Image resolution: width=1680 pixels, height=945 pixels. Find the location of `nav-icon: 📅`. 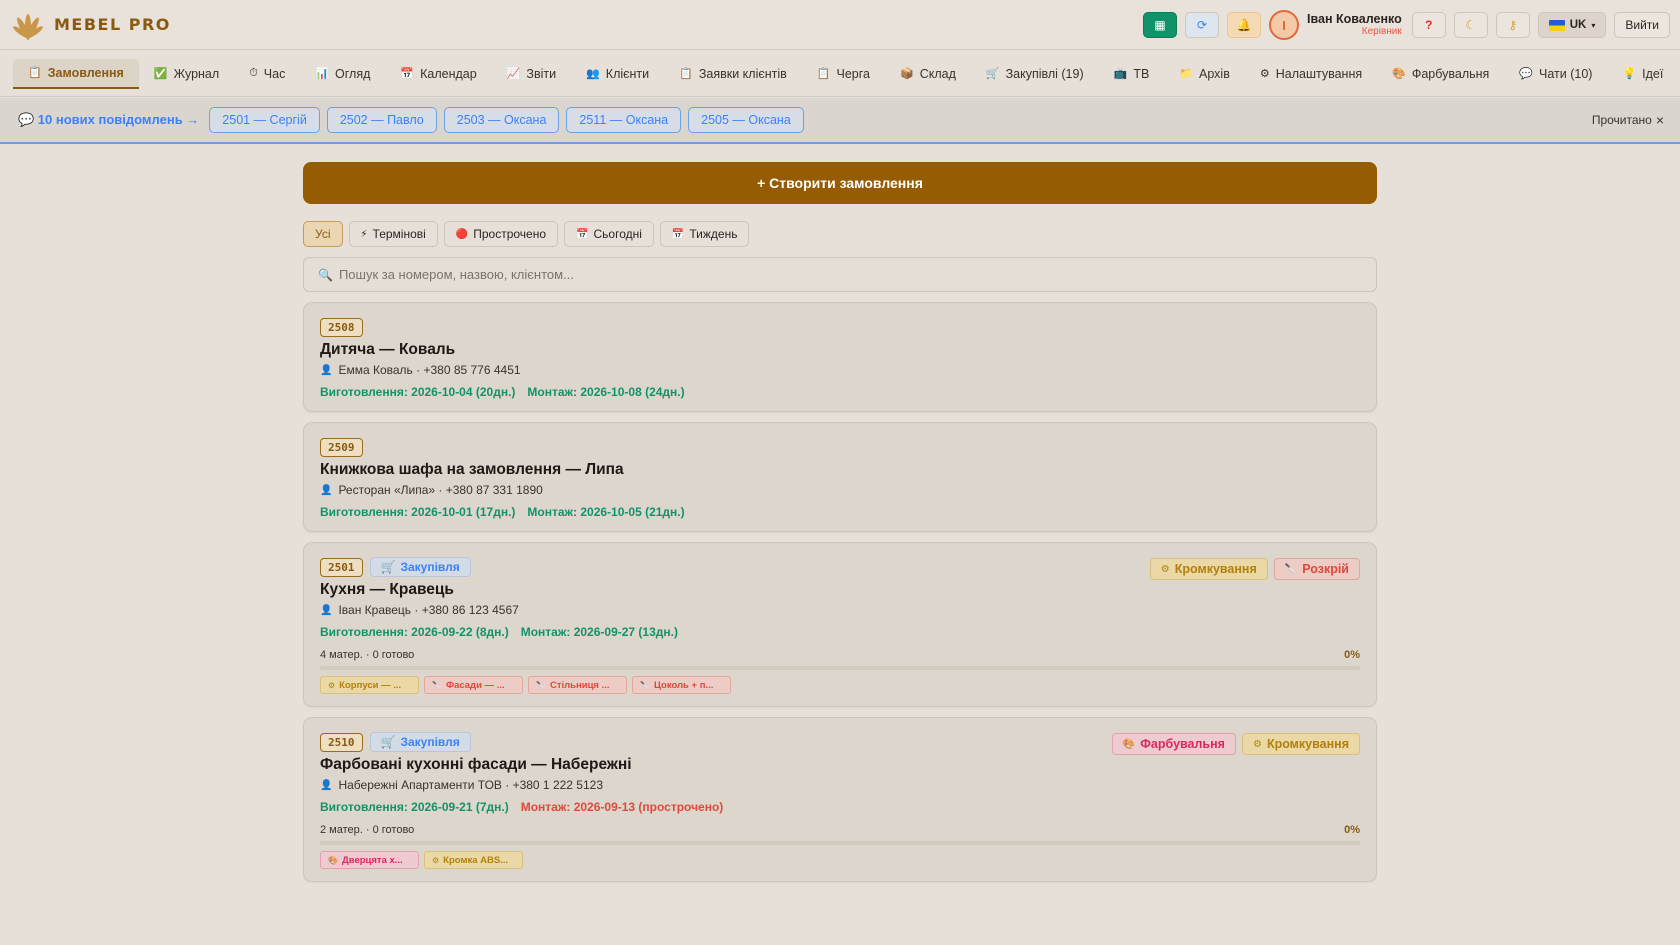

nav-icon: 📅 is located at coordinates (407, 74).